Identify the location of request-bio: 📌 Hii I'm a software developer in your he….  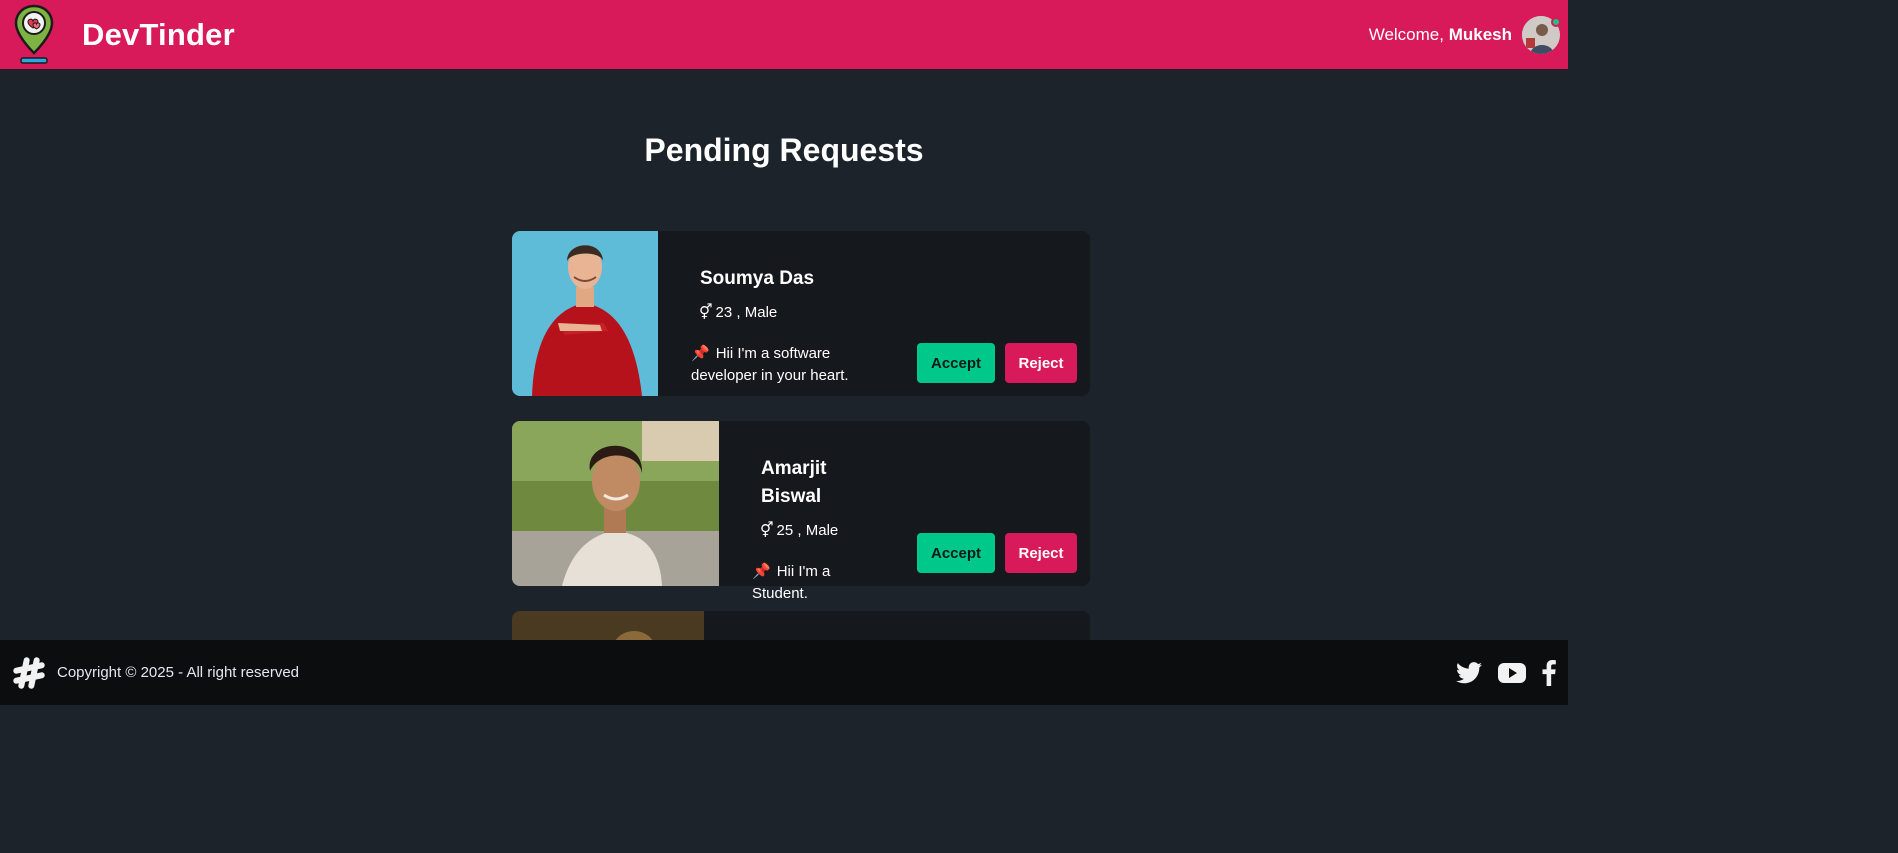
(781, 365).